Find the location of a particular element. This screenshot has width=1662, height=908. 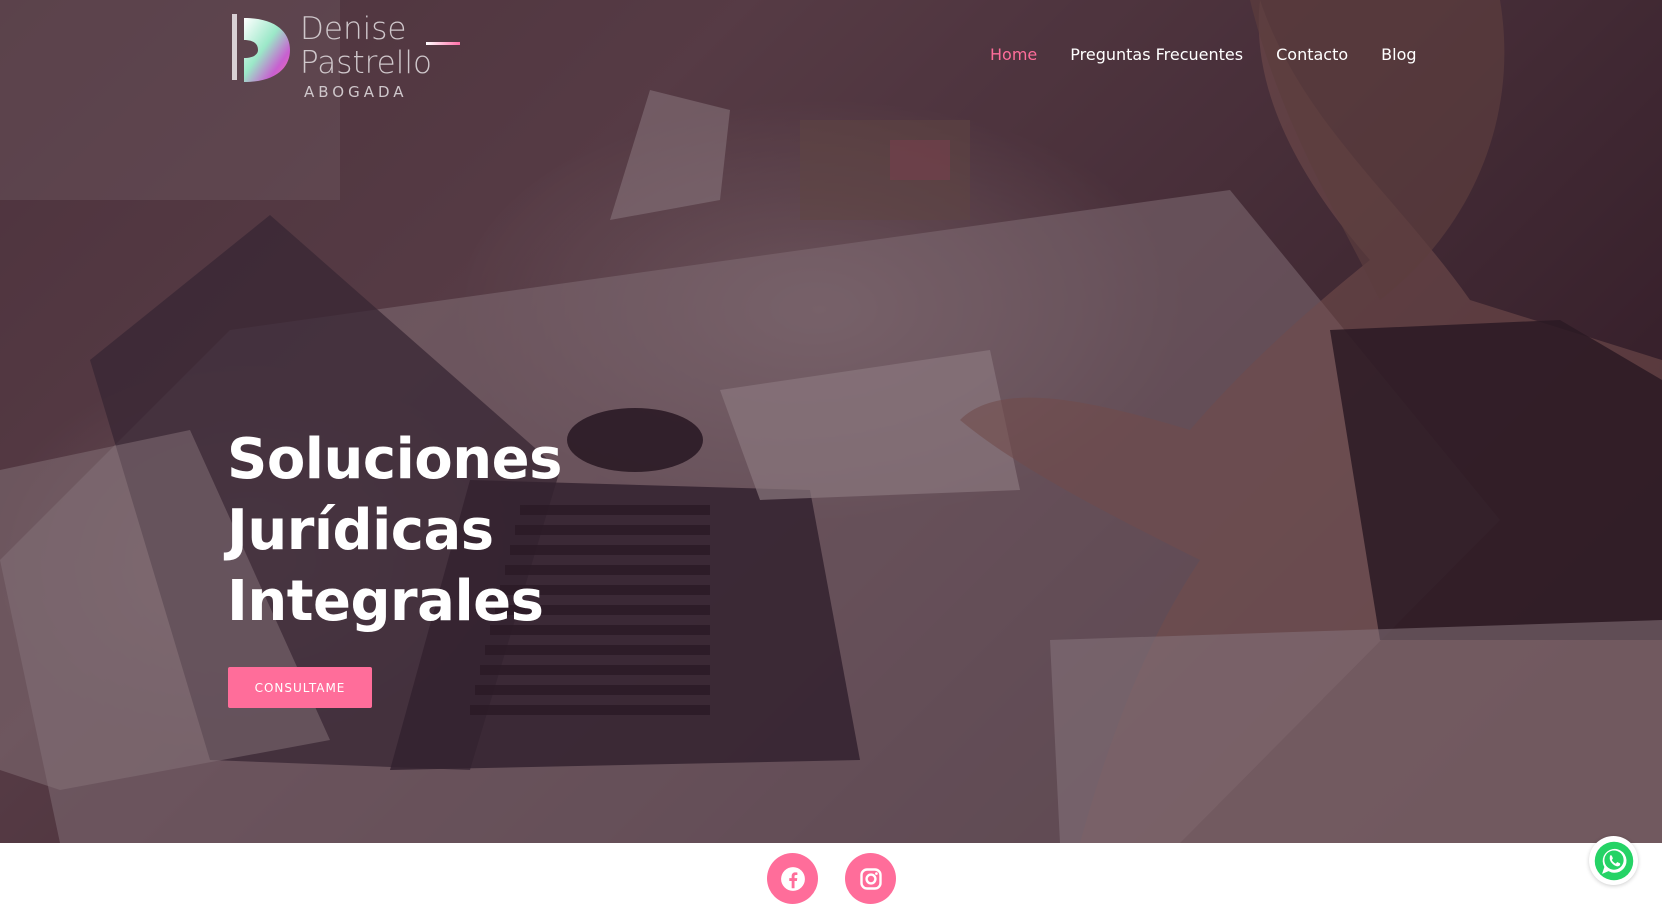

brand-name: Denise Pastrello is located at coordinates (366, 46).